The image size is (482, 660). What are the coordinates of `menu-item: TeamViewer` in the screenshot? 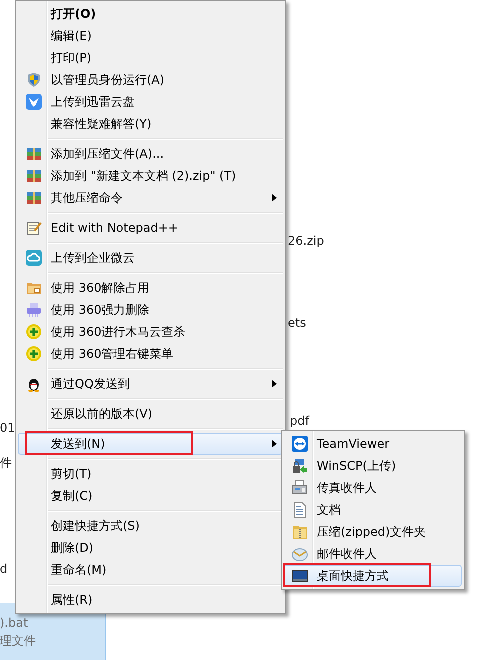 It's located at (373, 444).